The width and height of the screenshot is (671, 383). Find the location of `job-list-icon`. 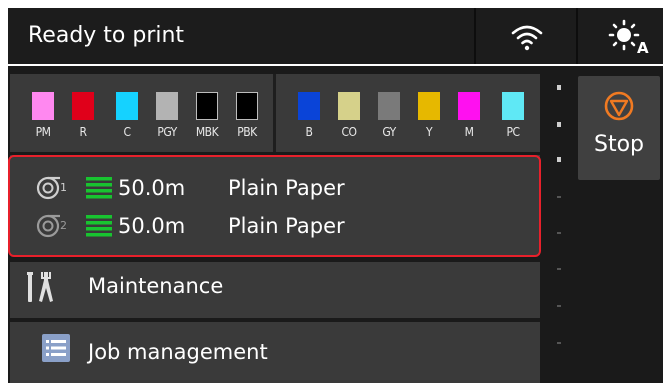

job-list-icon is located at coordinates (56, 348).